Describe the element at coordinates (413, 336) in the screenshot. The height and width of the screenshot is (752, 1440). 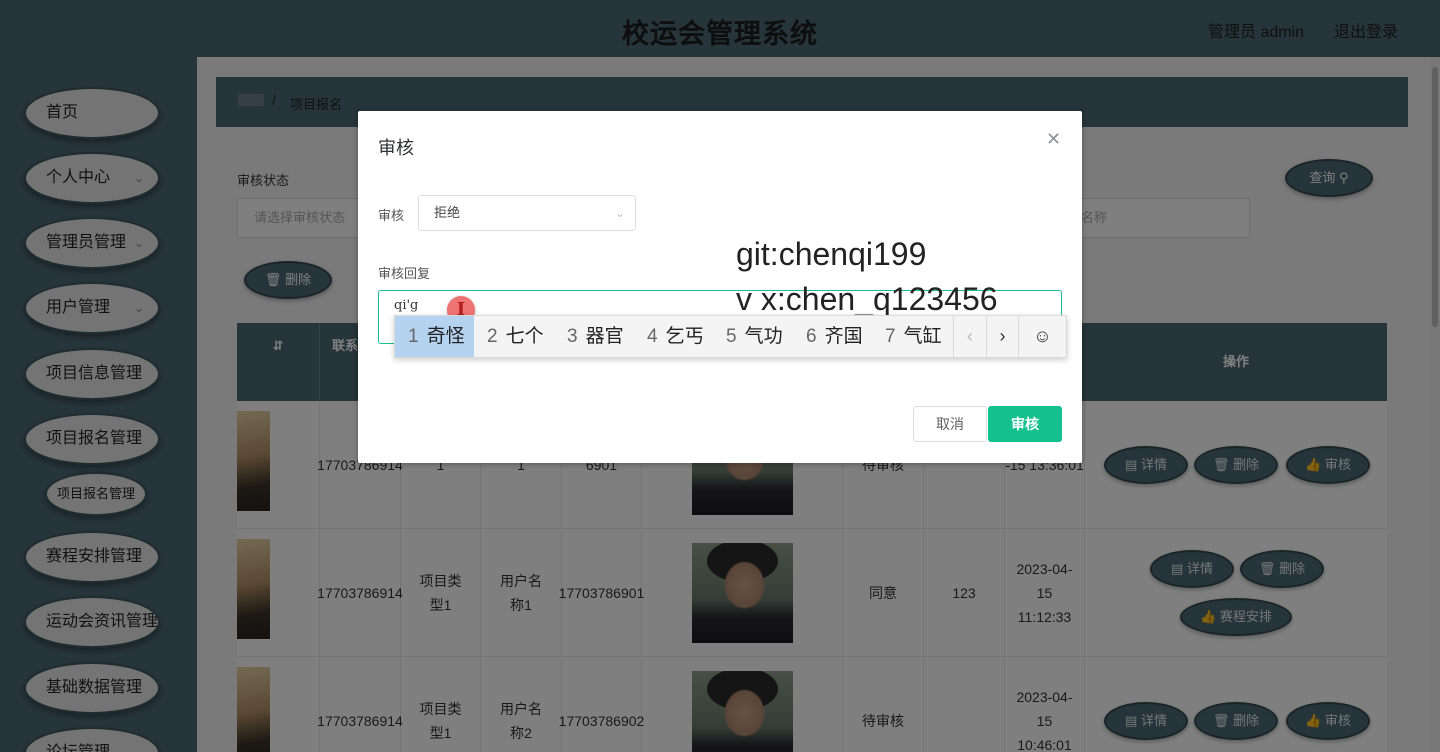
I see `ime-candidate-number: 1` at that location.